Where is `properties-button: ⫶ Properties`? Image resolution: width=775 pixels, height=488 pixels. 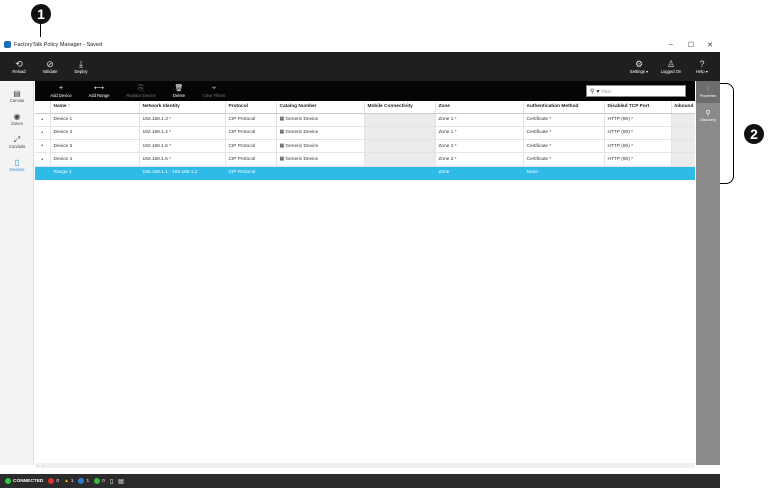
properties-button: ⫶ Properties is located at coordinates (708, 92).